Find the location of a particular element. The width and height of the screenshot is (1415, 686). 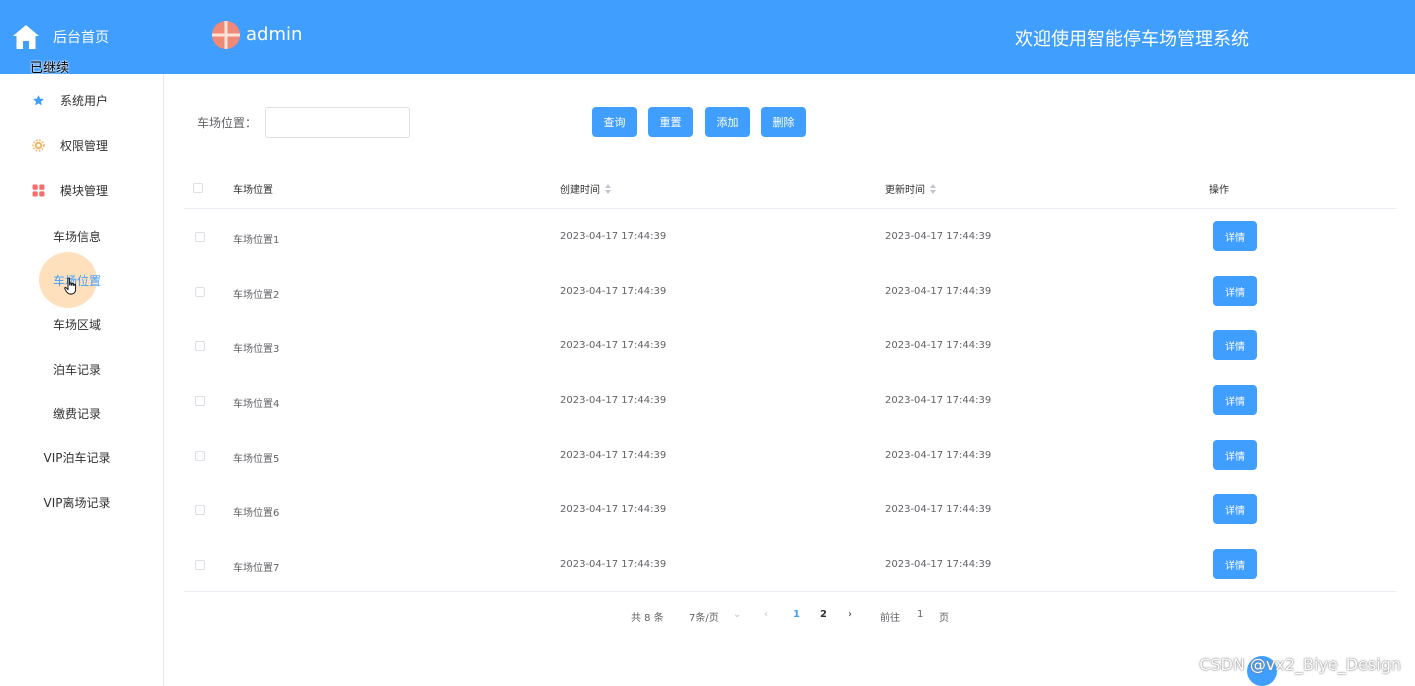

header-updated-label: 更新时间 is located at coordinates (905, 190).